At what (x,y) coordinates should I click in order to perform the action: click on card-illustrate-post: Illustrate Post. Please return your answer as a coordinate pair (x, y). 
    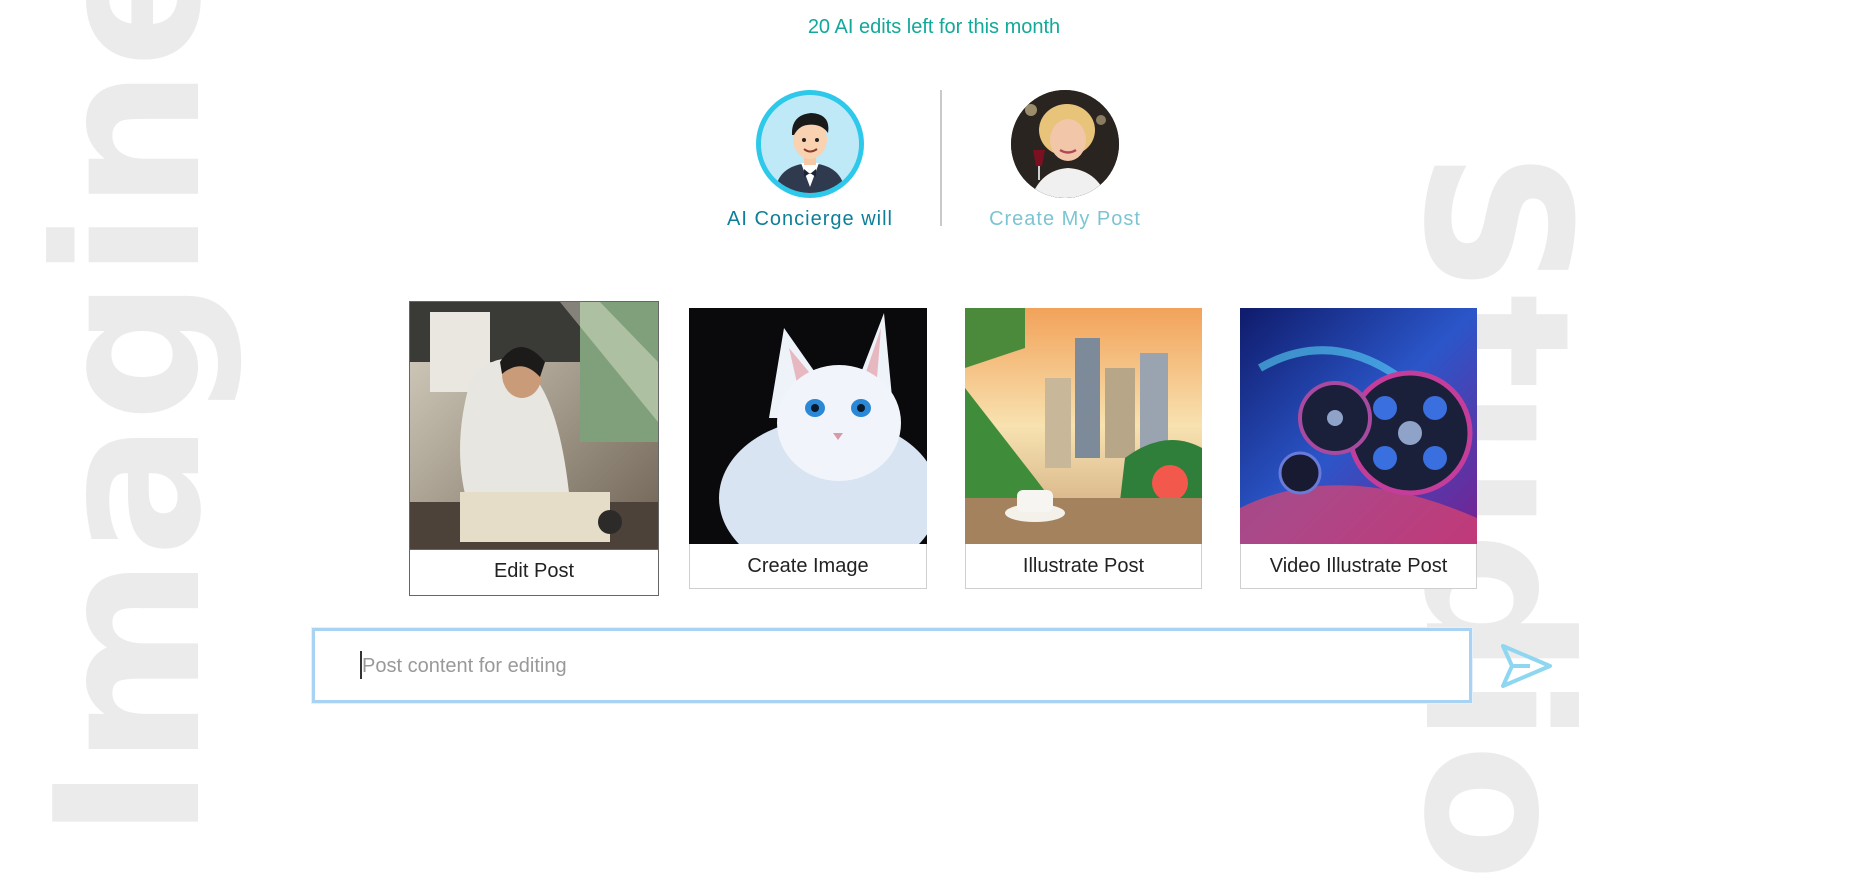
    Looking at the image, I should click on (1083, 448).